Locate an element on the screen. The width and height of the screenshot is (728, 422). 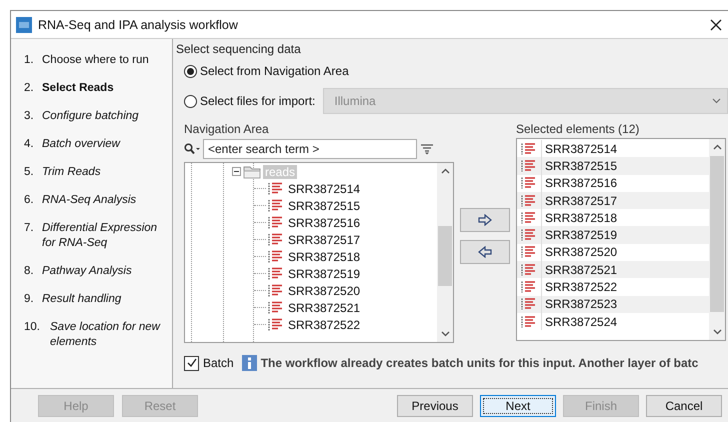
tree-item: SRR3872520 is located at coordinates (324, 291).